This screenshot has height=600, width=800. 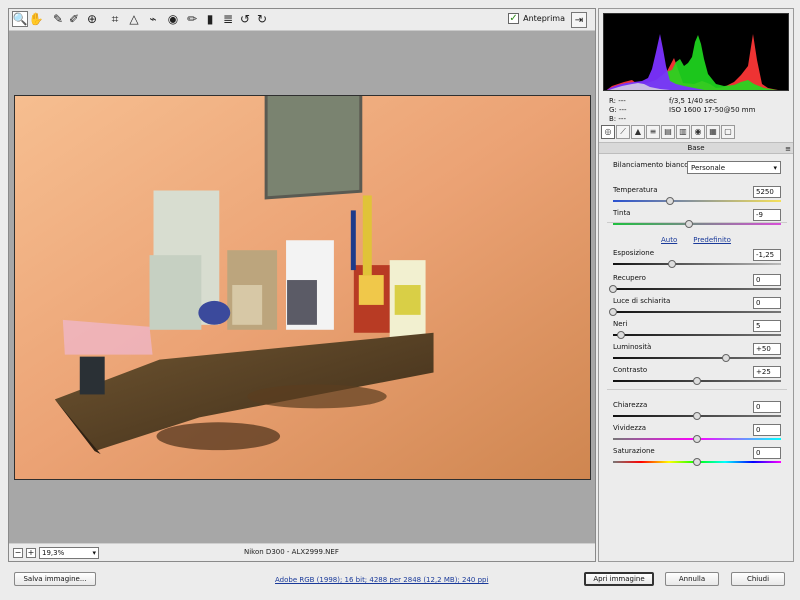 I want to click on clarity-slider-track, so click(x=697, y=416).